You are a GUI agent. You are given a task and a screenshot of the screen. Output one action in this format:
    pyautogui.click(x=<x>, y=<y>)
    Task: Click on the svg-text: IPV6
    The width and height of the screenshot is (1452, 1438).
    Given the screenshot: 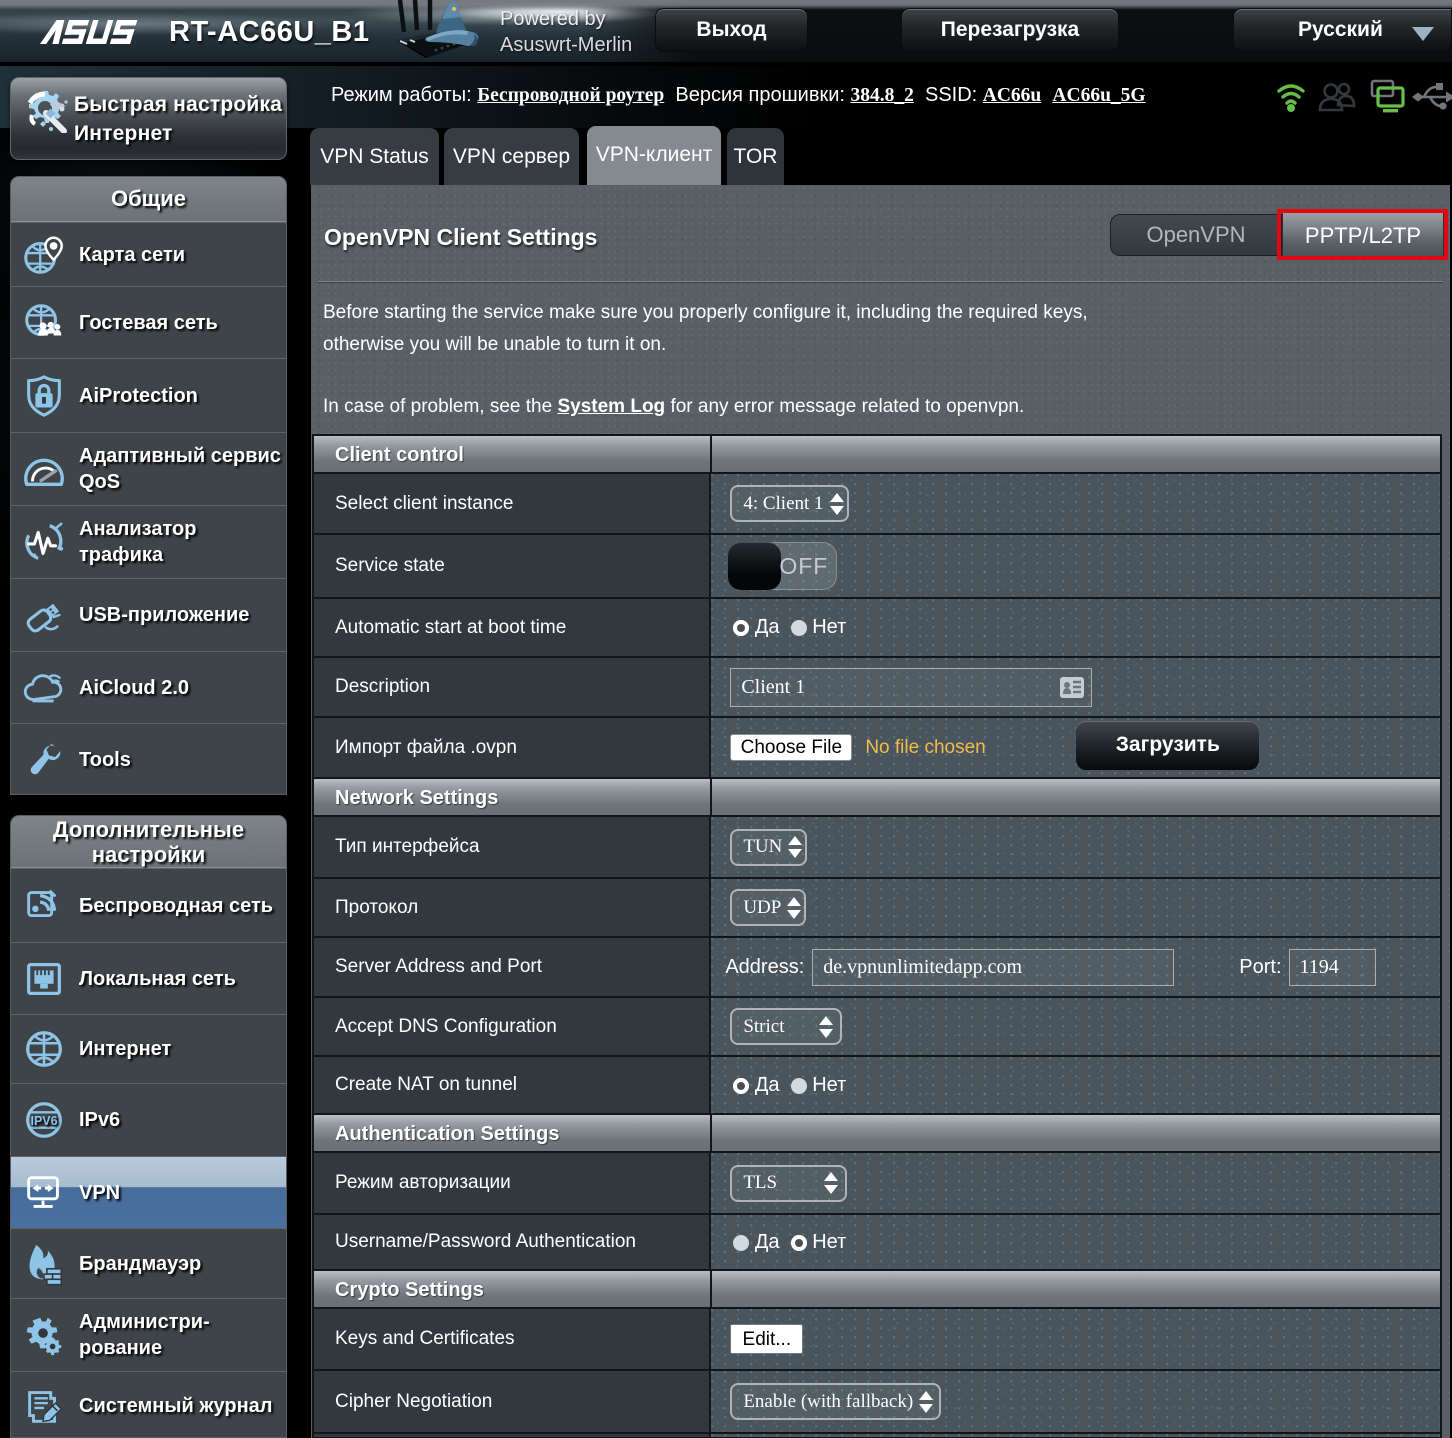 What is the action you would take?
    pyautogui.click(x=44, y=1121)
    